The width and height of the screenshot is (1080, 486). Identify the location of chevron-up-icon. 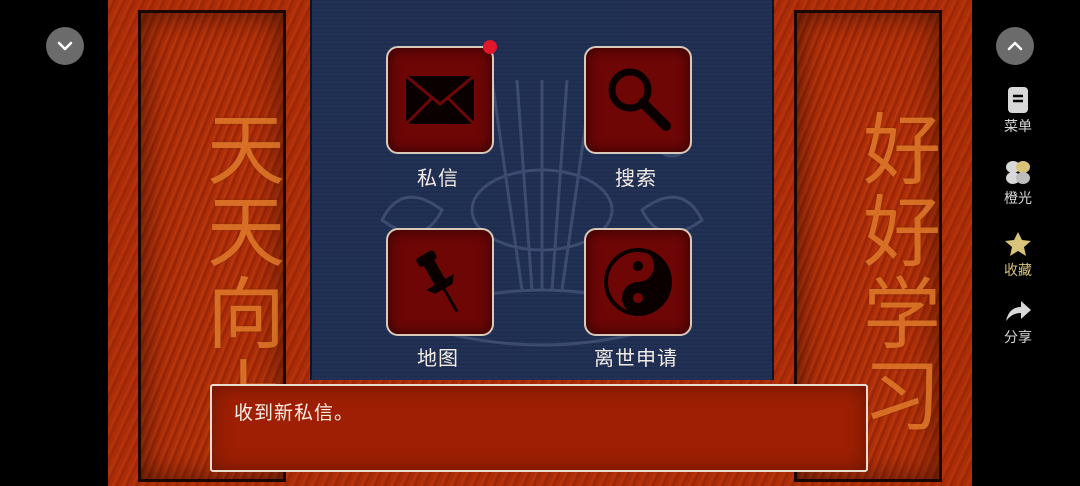
(1015, 46).